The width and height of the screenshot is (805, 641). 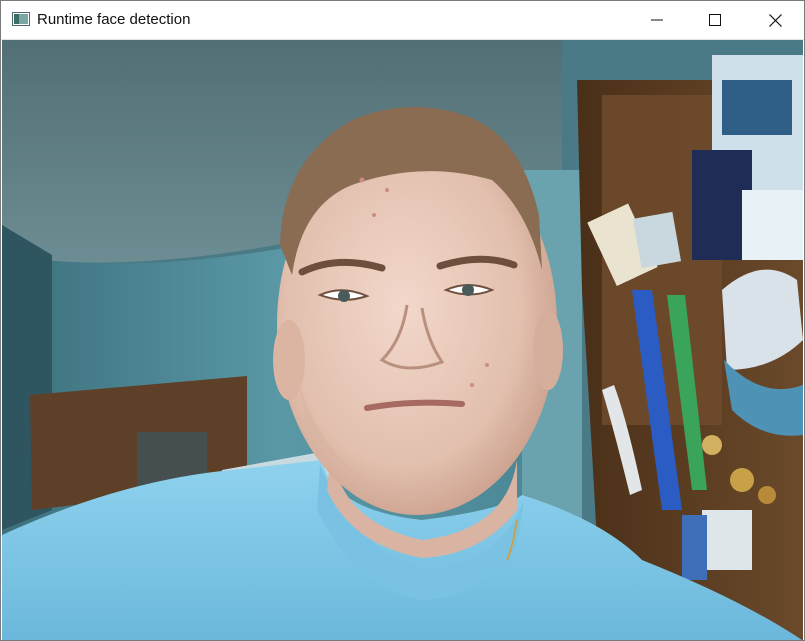 What do you see at coordinates (548, 350) in the screenshot?
I see `ear-right` at bounding box center [548, 350].